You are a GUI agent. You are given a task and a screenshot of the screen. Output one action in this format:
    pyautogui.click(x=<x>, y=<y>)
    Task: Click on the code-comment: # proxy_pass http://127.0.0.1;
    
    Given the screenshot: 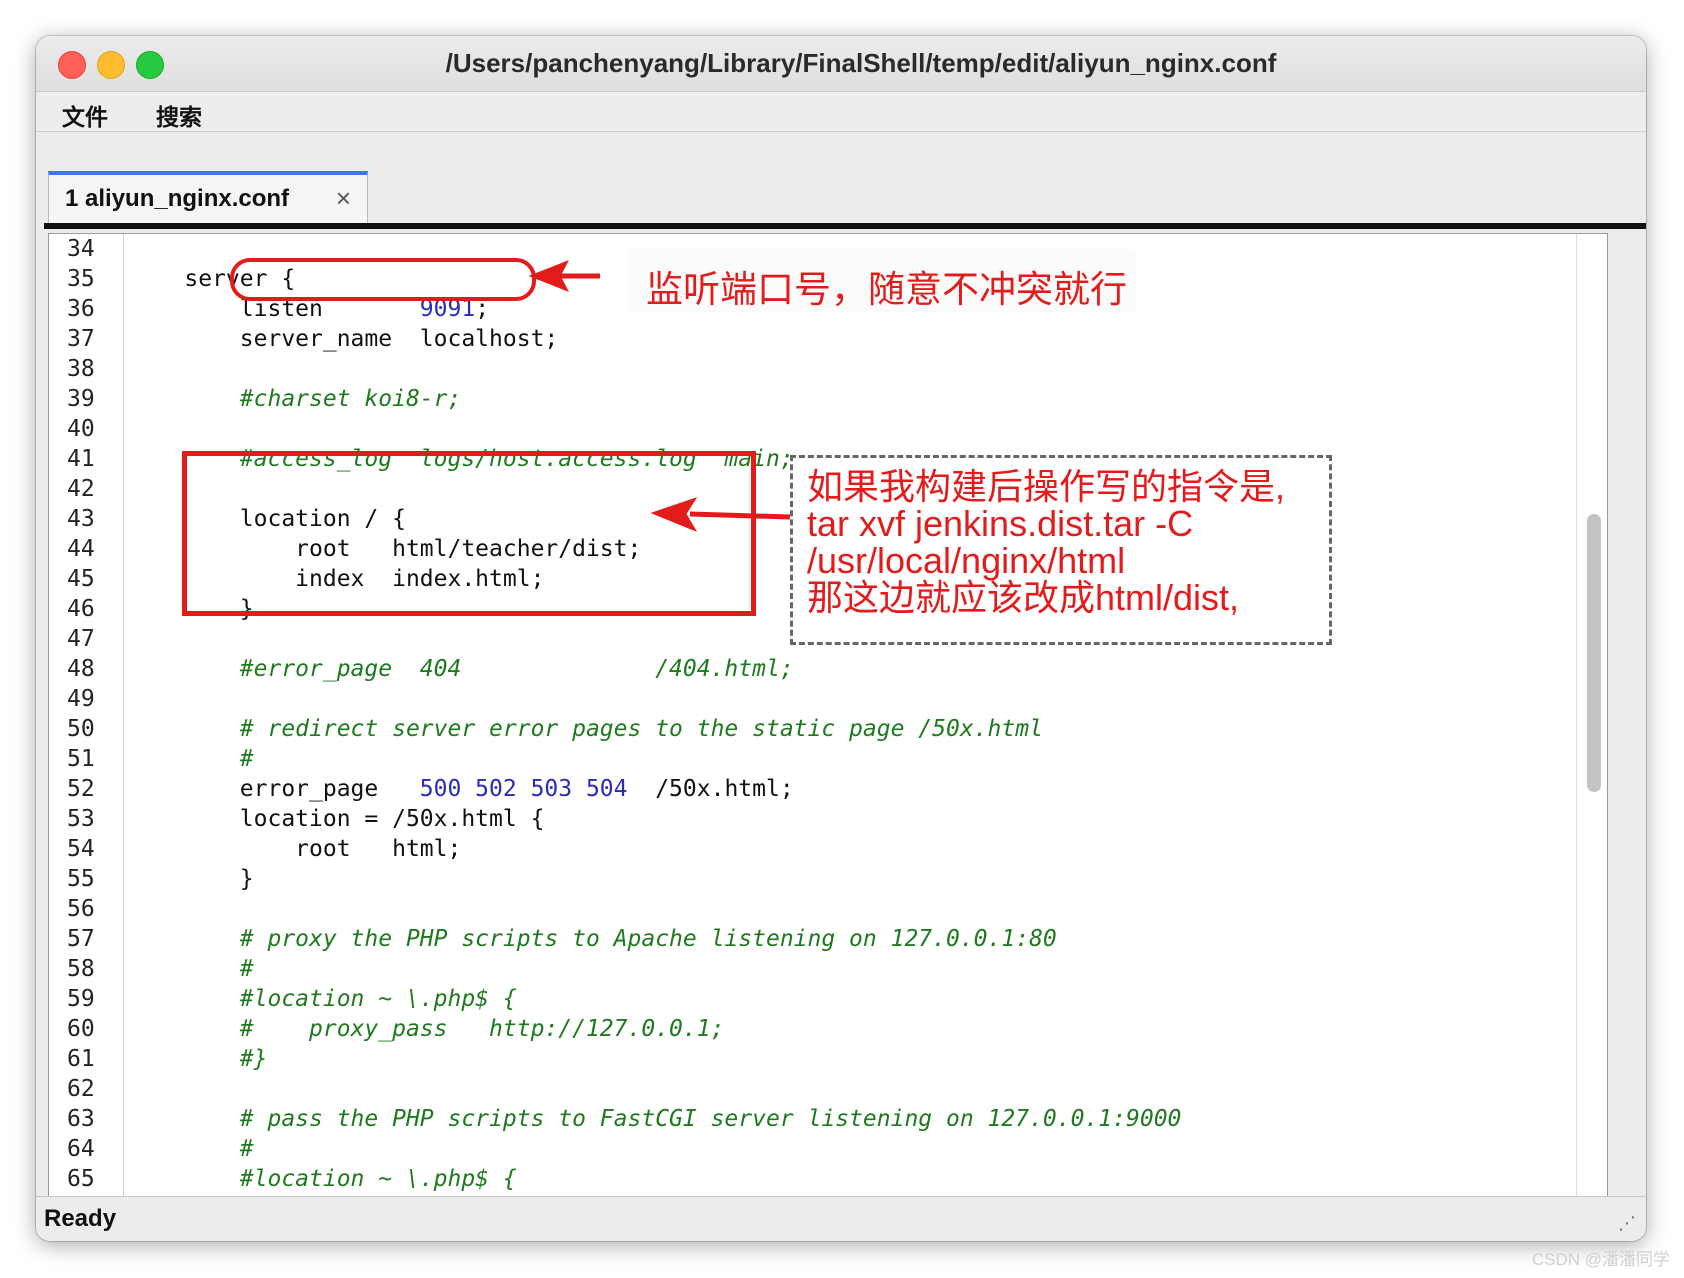 What is the action you would take?
    pyautogui.click(x=427, y=1029)
    